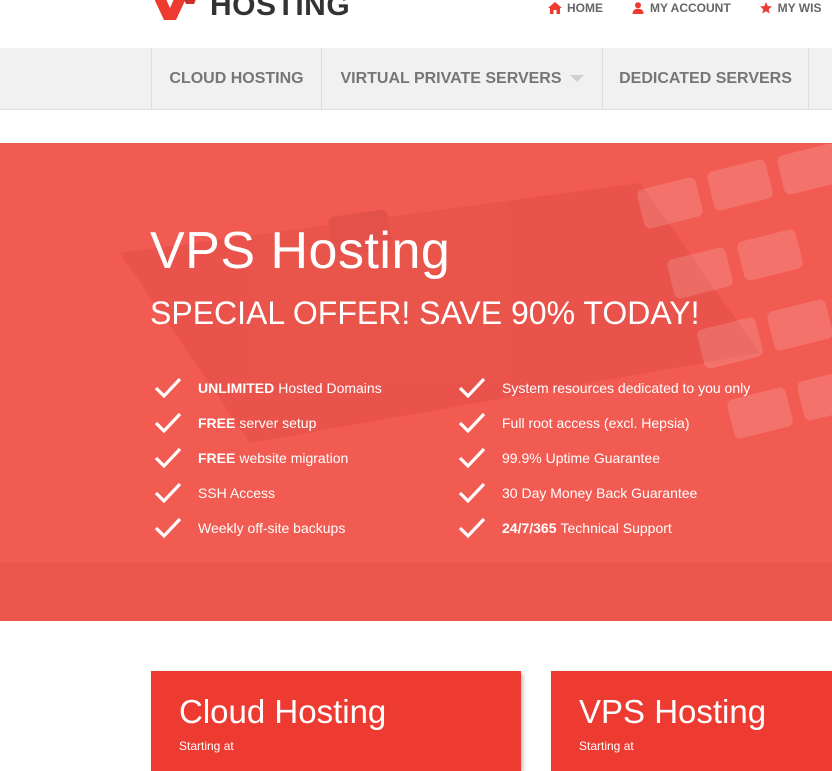  I want to click on feature-text: 99.9% Uptime Guarantee, so click(581, 458).